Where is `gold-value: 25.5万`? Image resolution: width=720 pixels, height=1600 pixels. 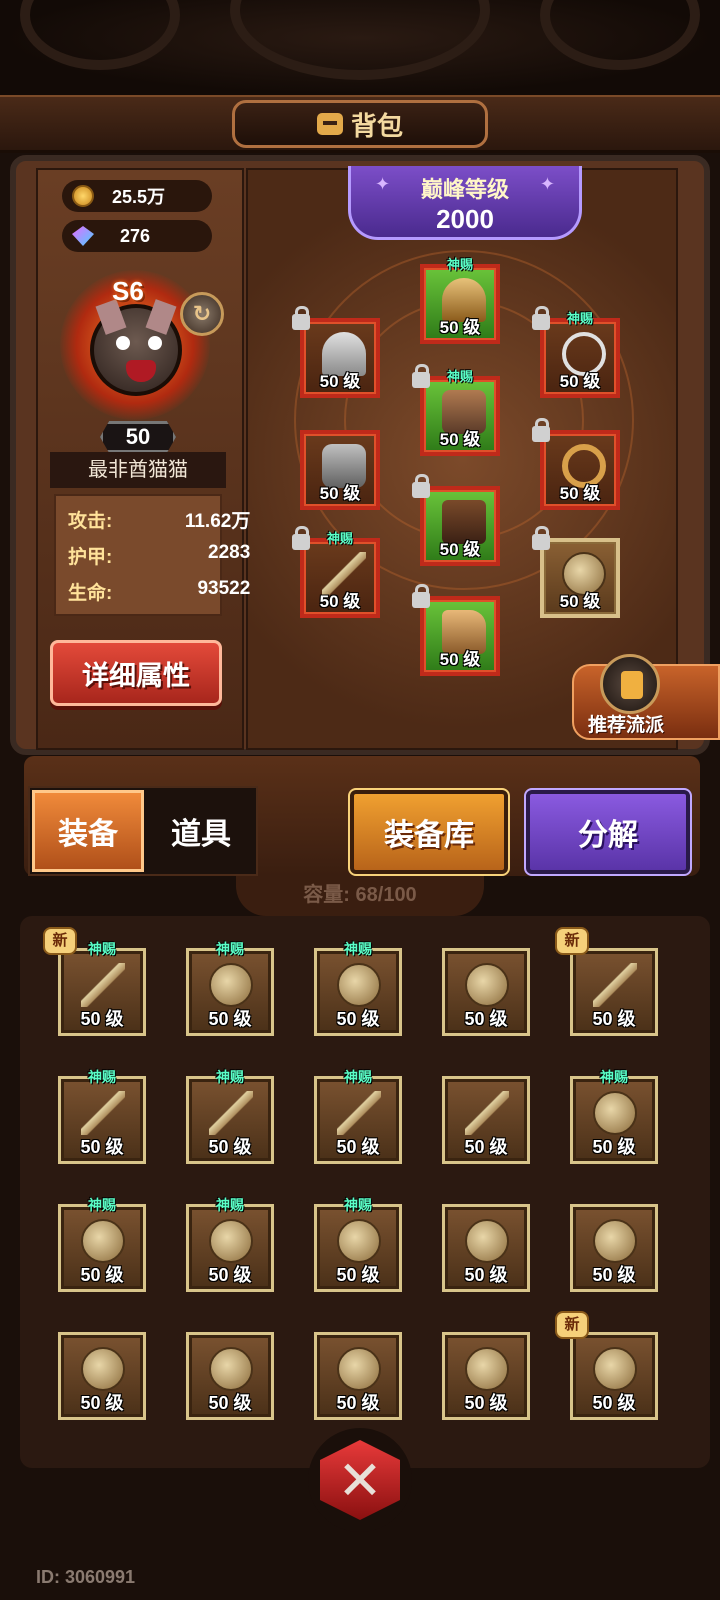 gold-value: 25.5万 is located at coordinates (139, 197).